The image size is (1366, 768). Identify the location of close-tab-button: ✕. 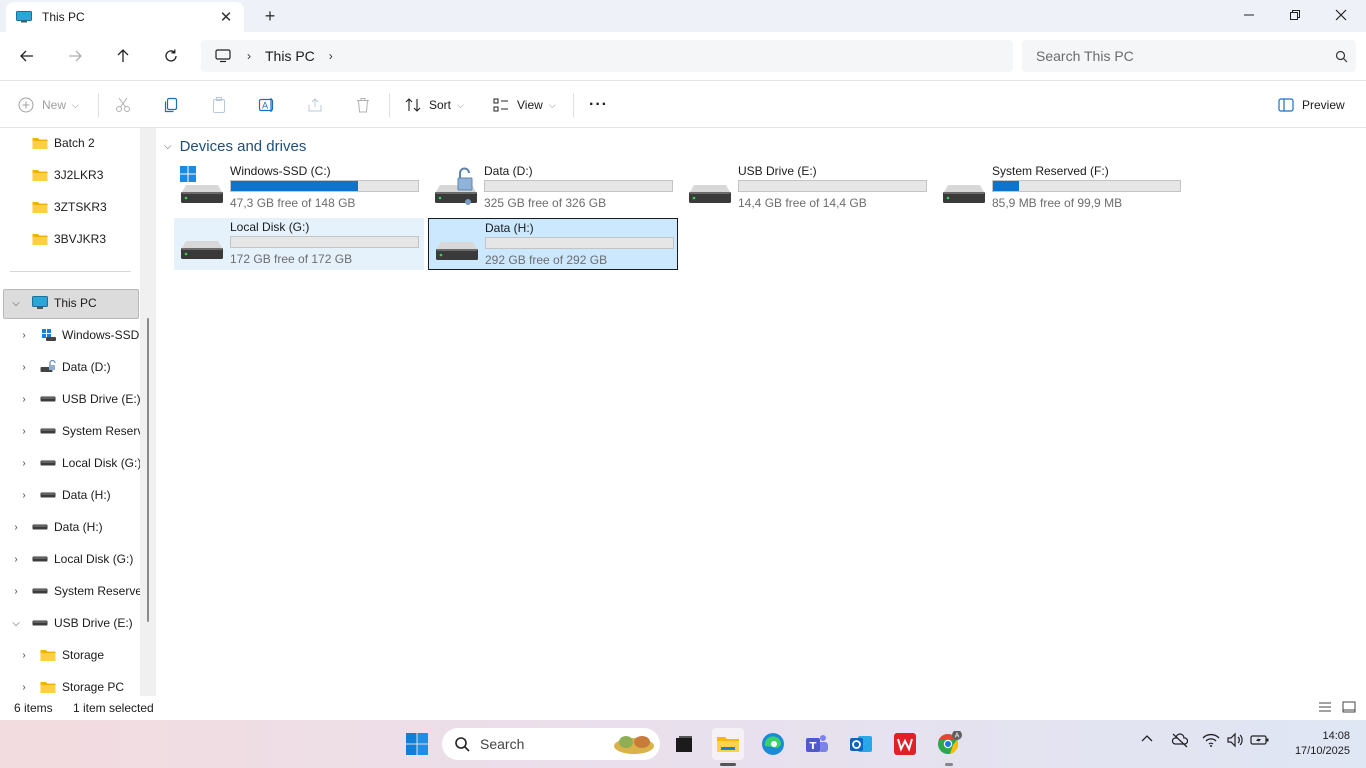
(226, 17).